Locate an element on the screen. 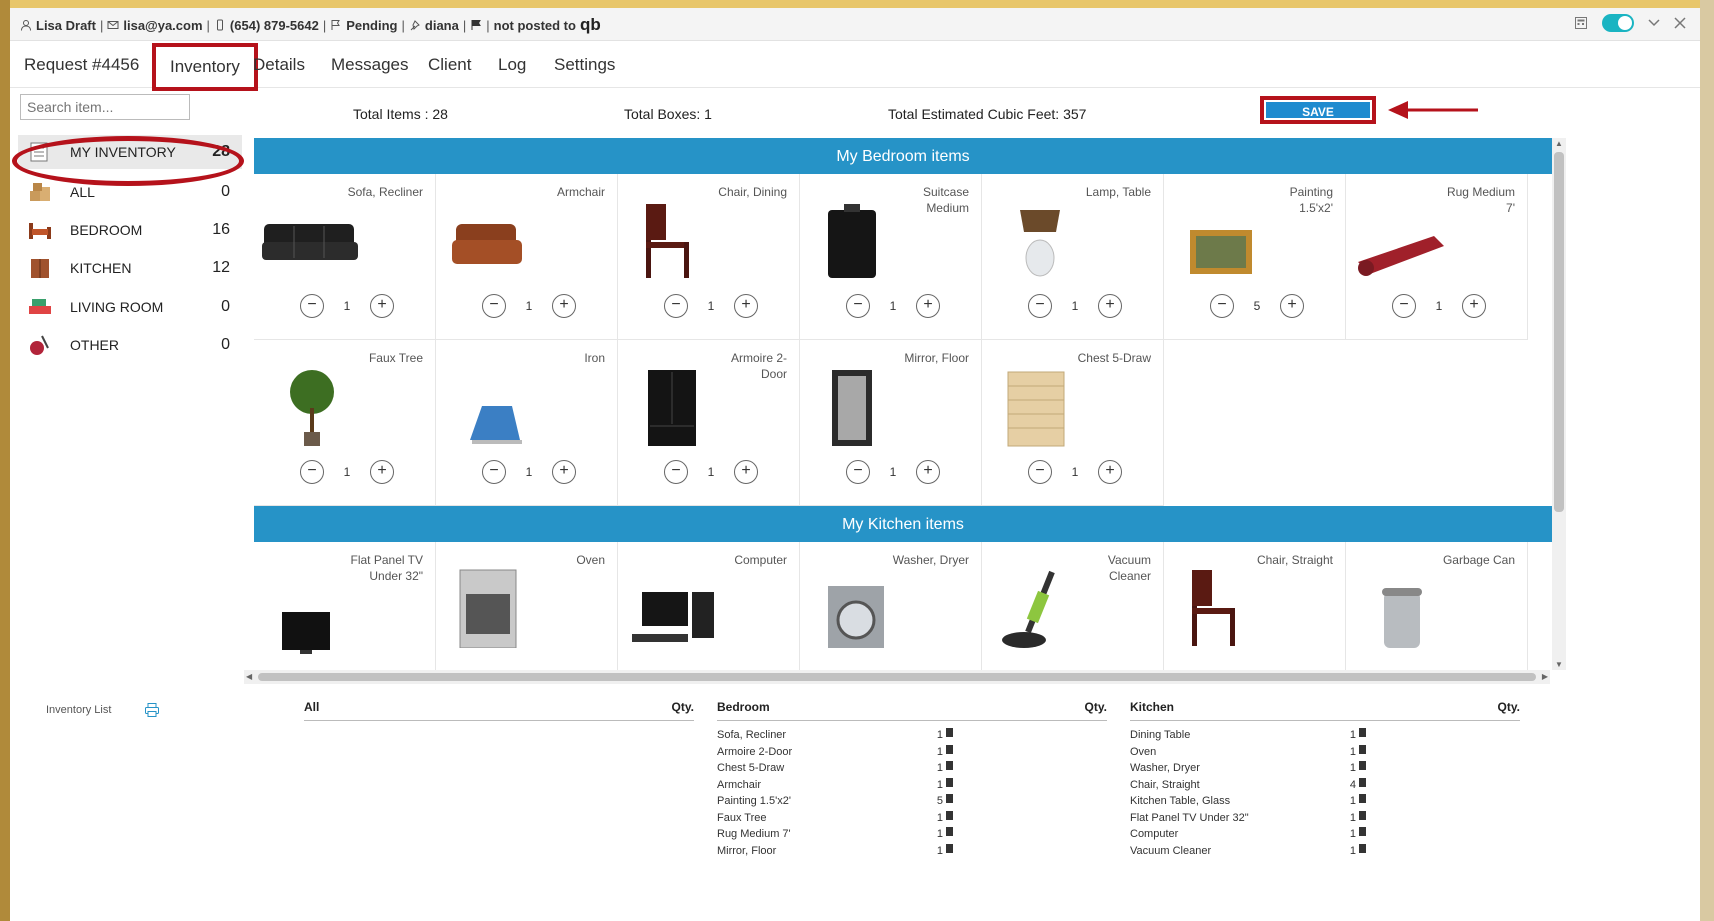 The width and height of the screenshot is (1714, 921). client-phone: (654) 879-5642 is located at coordinates (274, 25).